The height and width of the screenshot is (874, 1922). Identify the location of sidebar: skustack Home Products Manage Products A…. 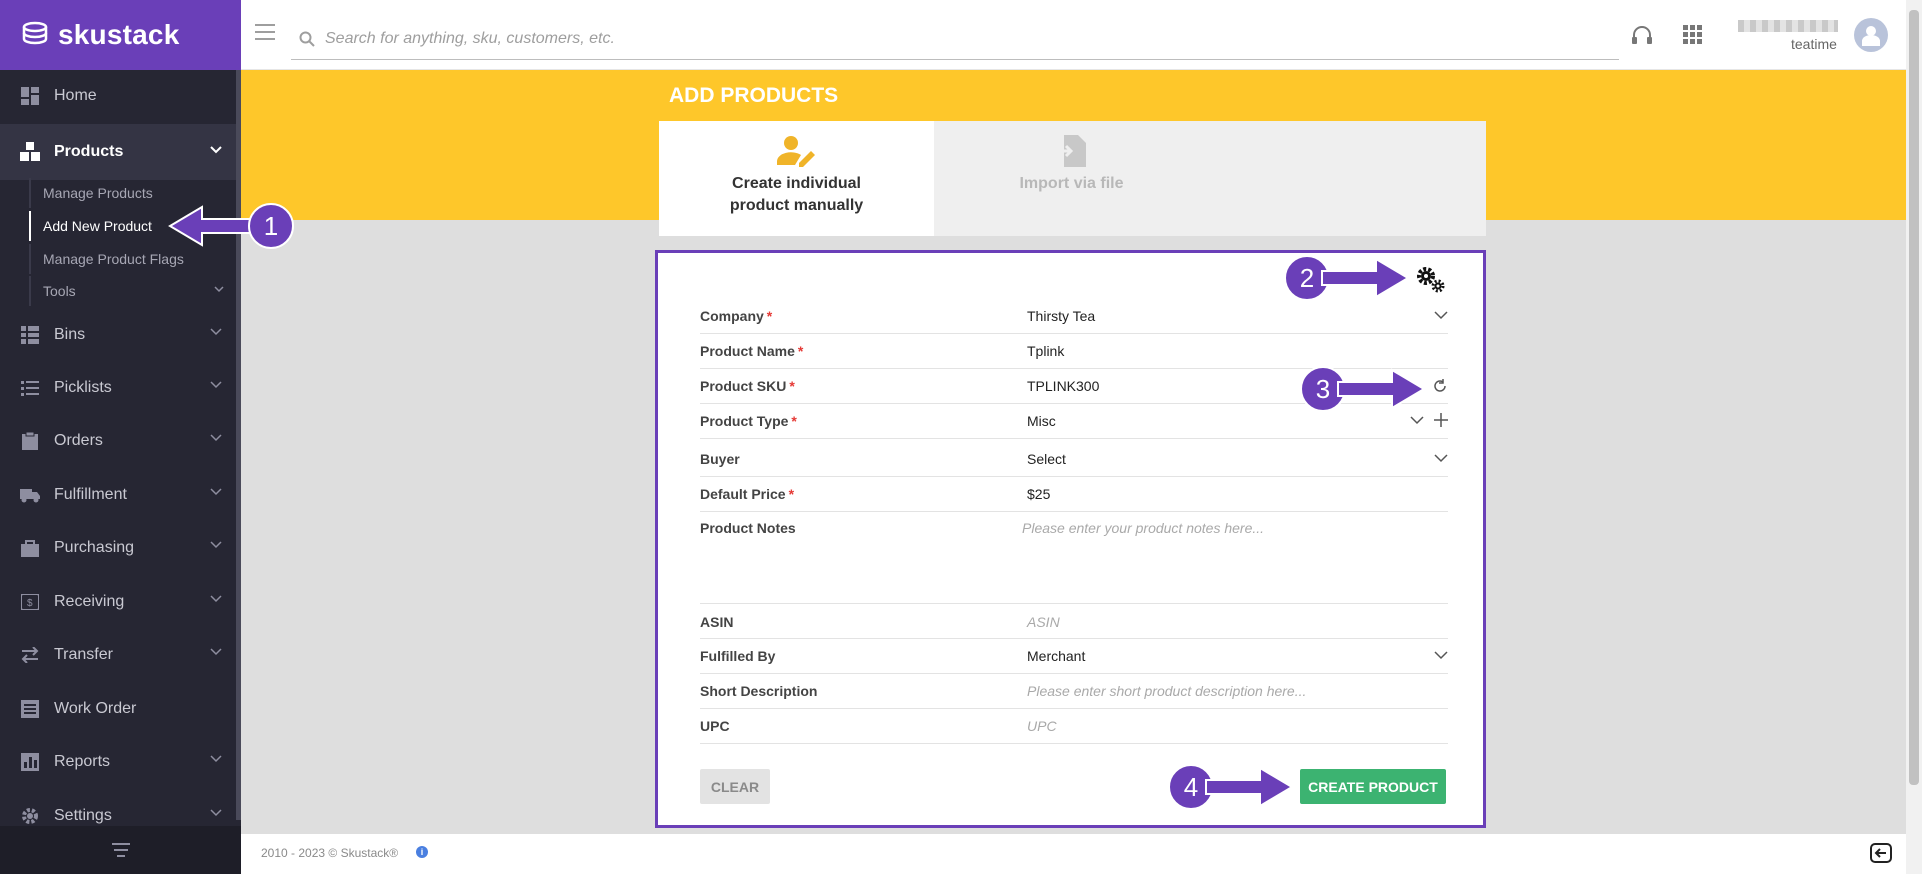
(120, 437).